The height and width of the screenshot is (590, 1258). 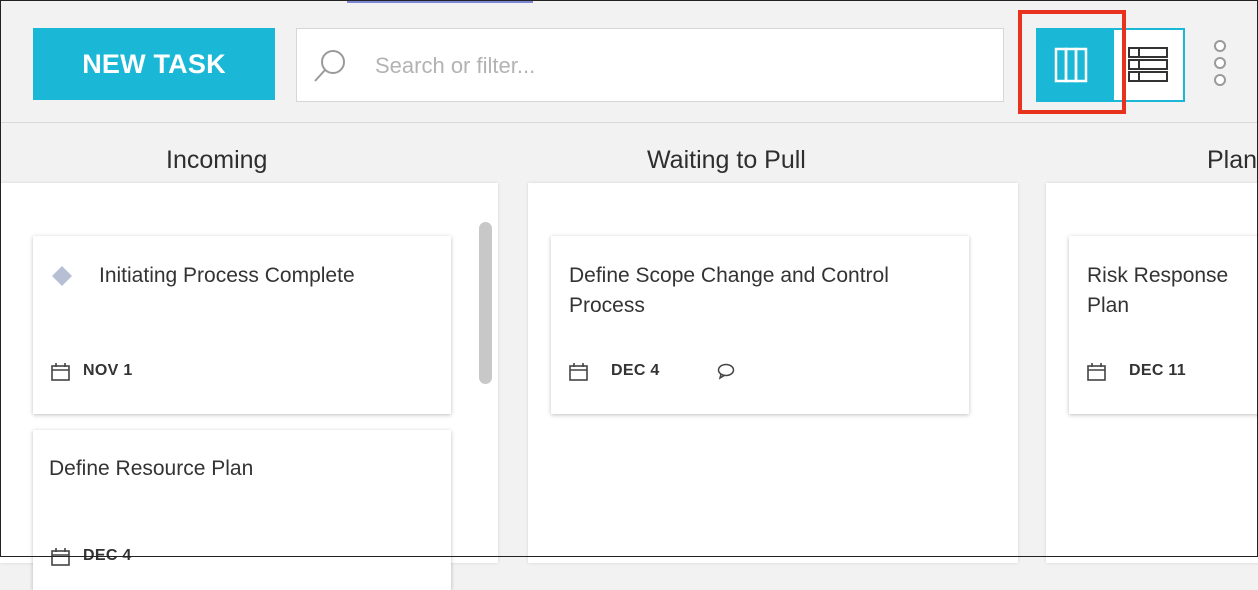 What do you see at coordinates (675, 66) in the screenshot?
I see `search-input` at bounding box center [675, 66].